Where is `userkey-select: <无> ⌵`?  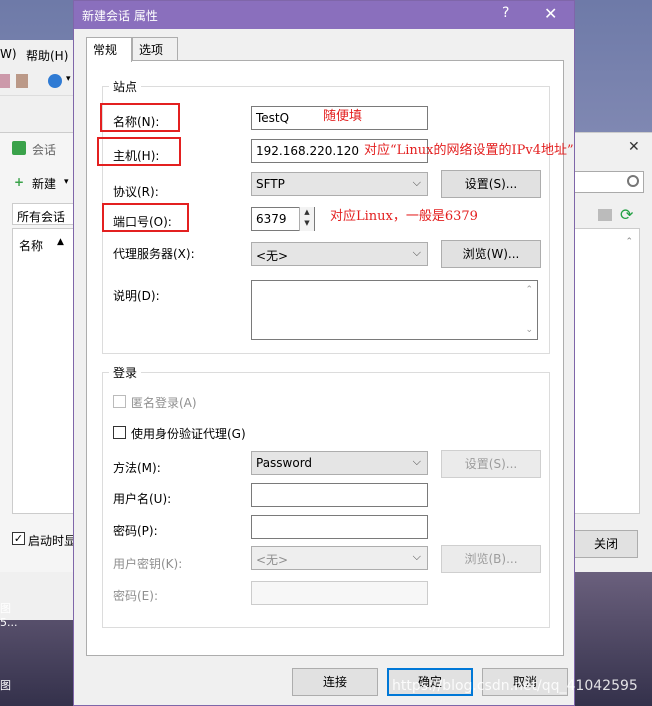
userkey-select: <无> ⌵ is located at coordinates (339, 558).